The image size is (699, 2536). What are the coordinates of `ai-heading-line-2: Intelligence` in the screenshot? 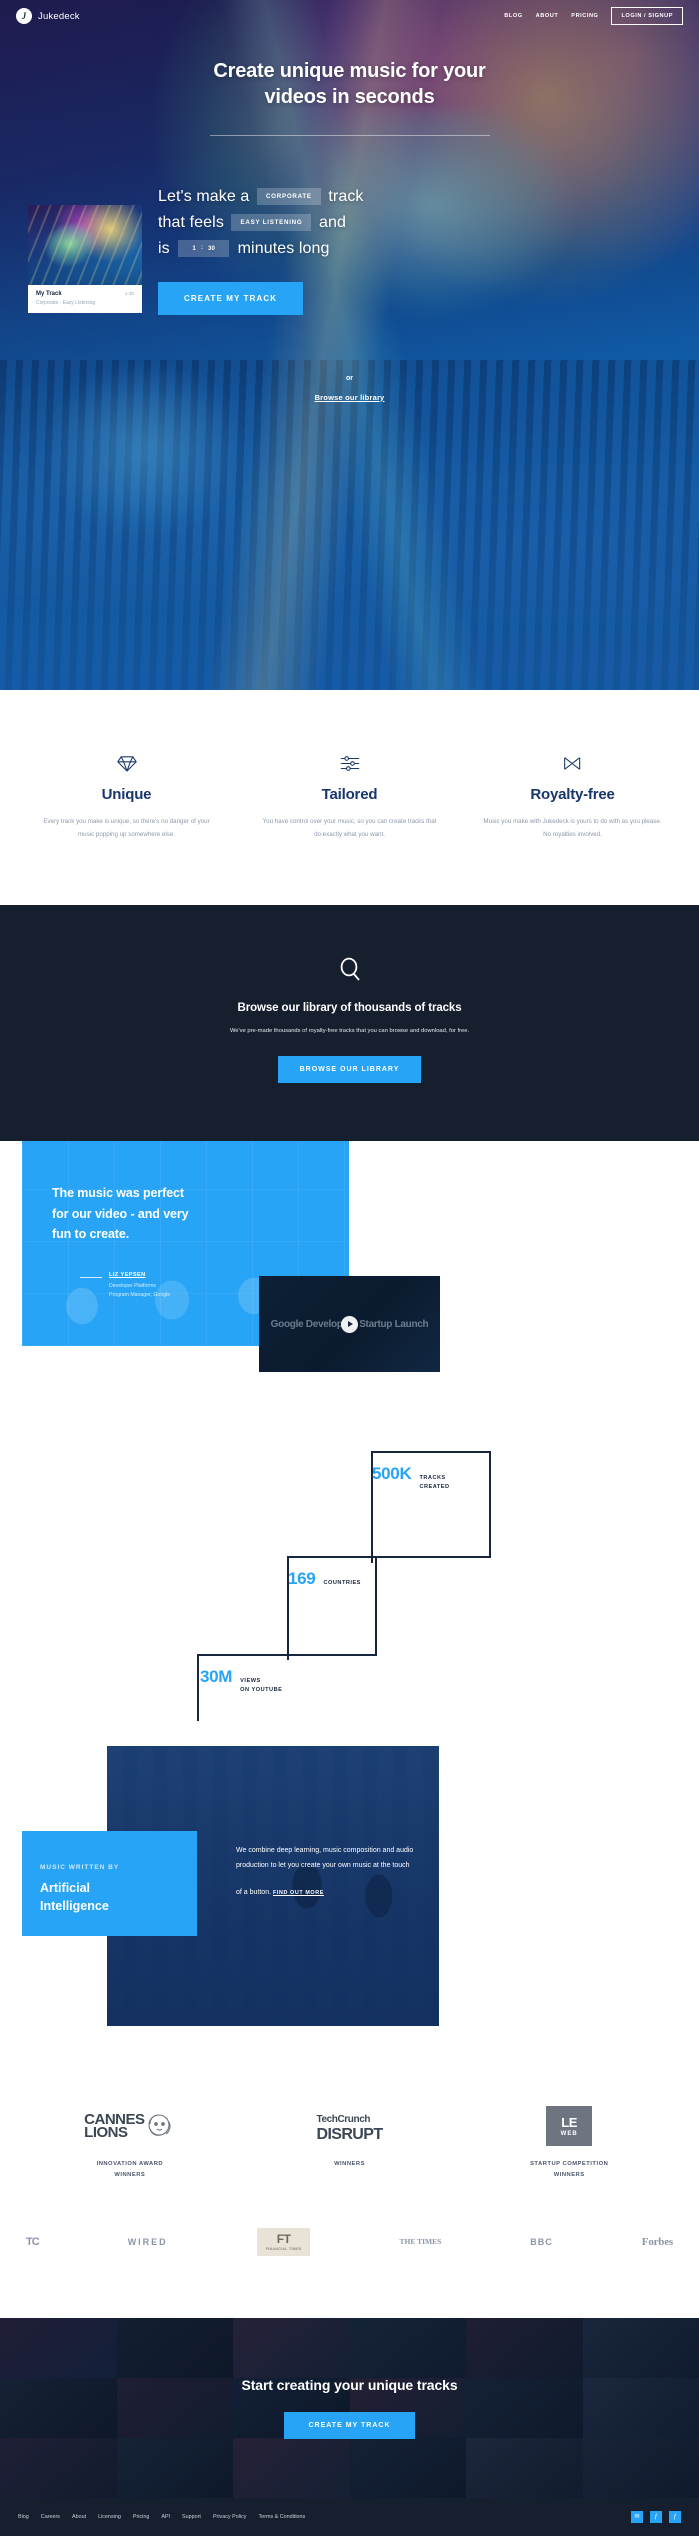 It's located at (74, 1905).